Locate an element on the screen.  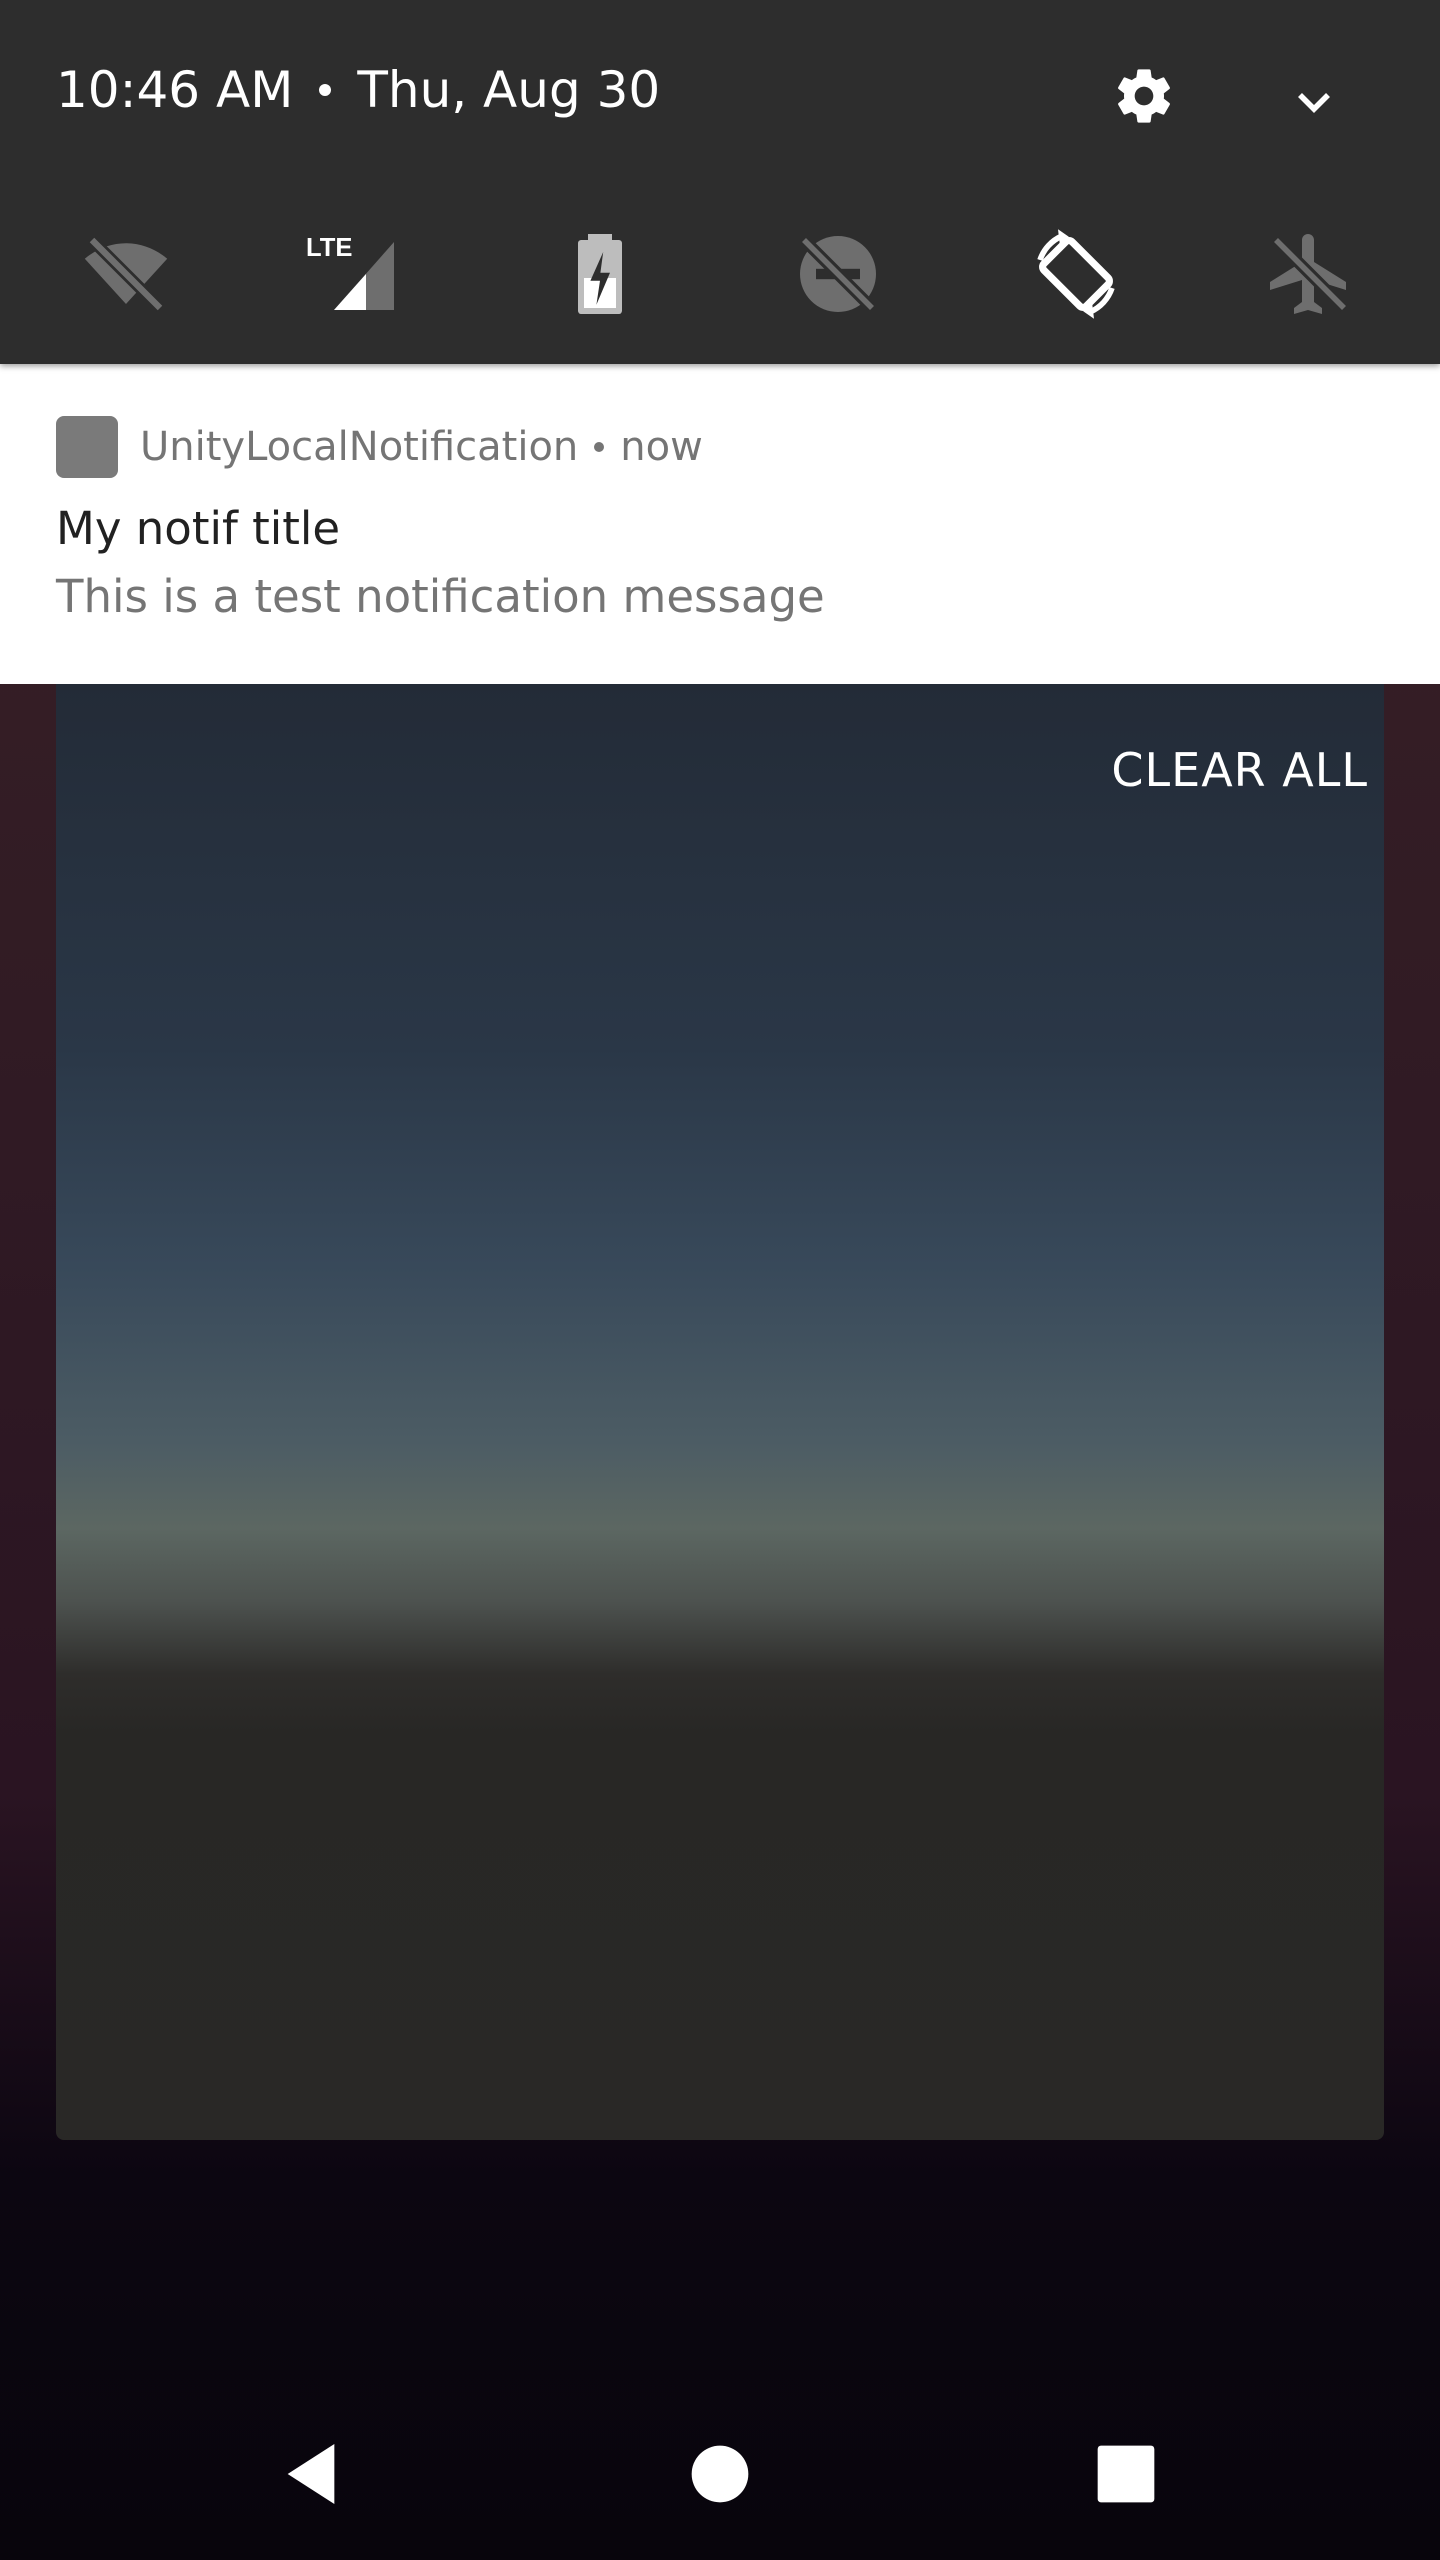
auto-rotate-icon is located at coordinates (1076, 274).